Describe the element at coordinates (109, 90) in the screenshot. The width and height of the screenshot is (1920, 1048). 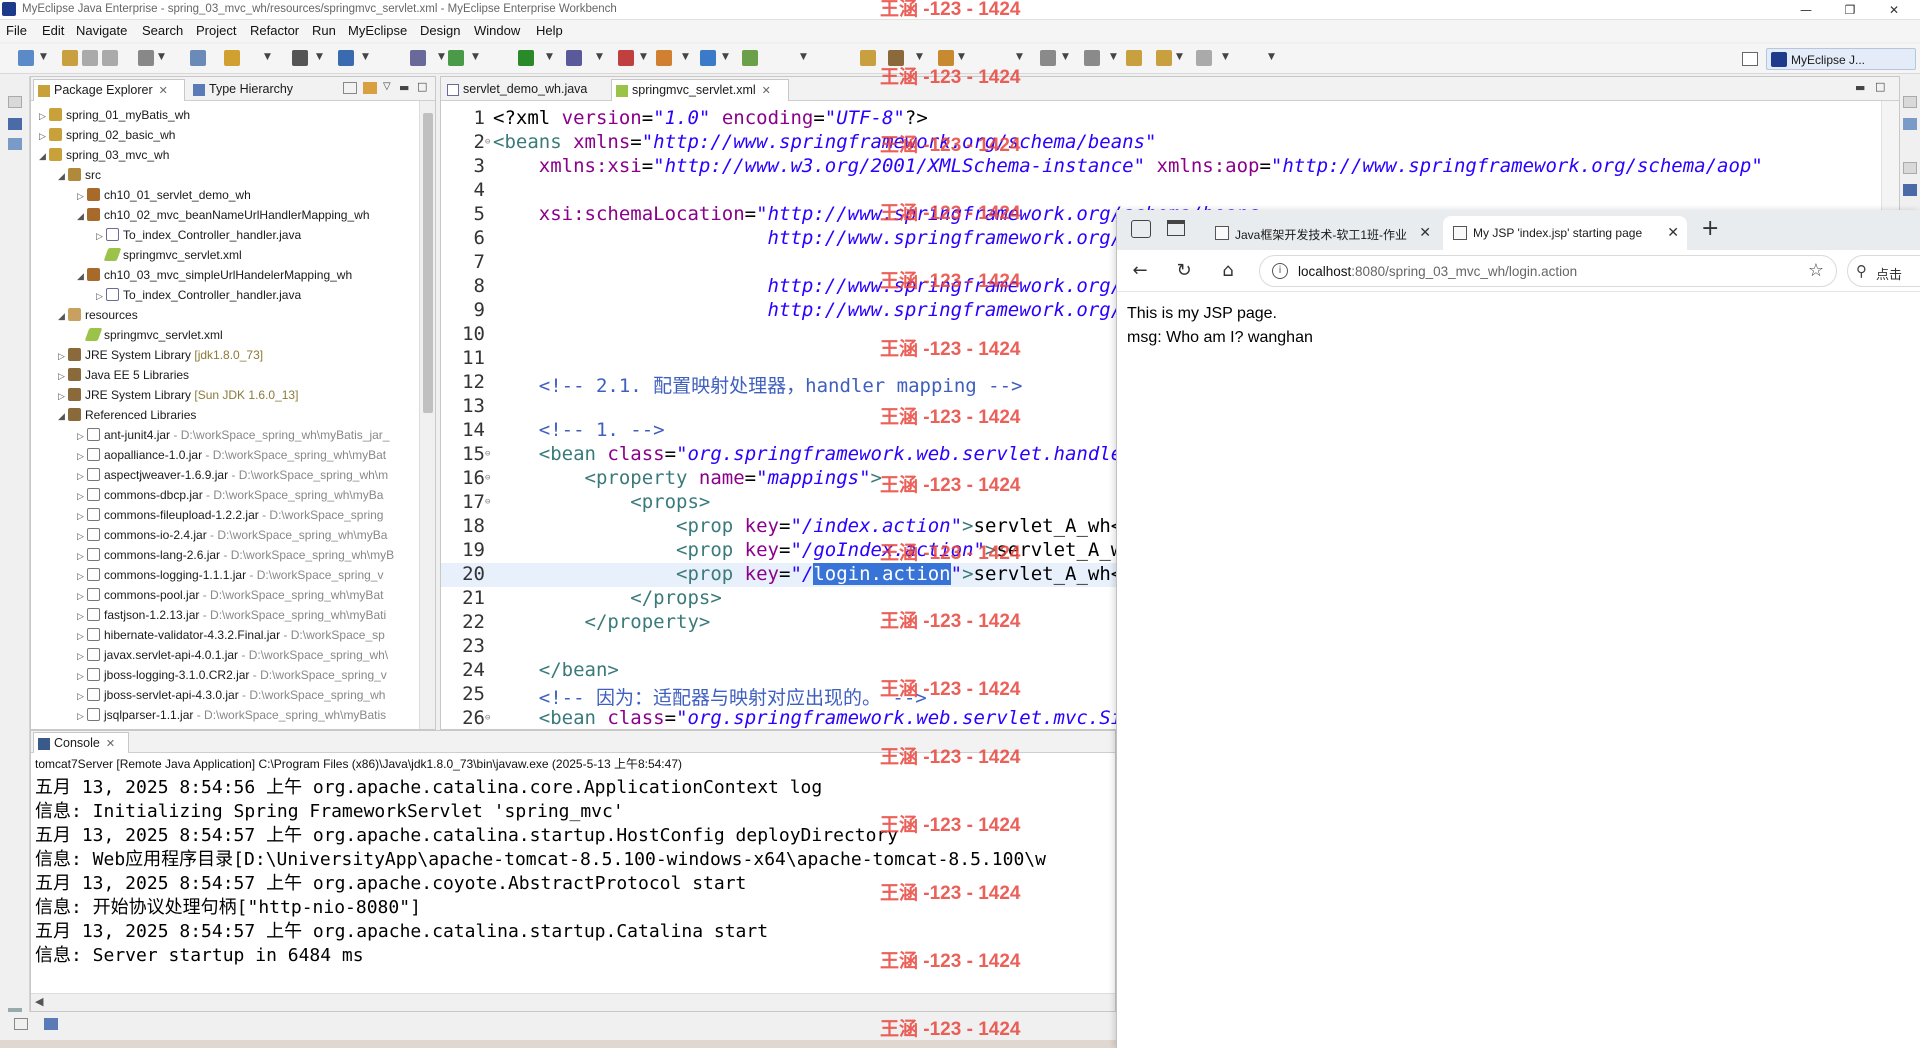
I see `tab-package-explorer: Package Explorer ✕` at that location.